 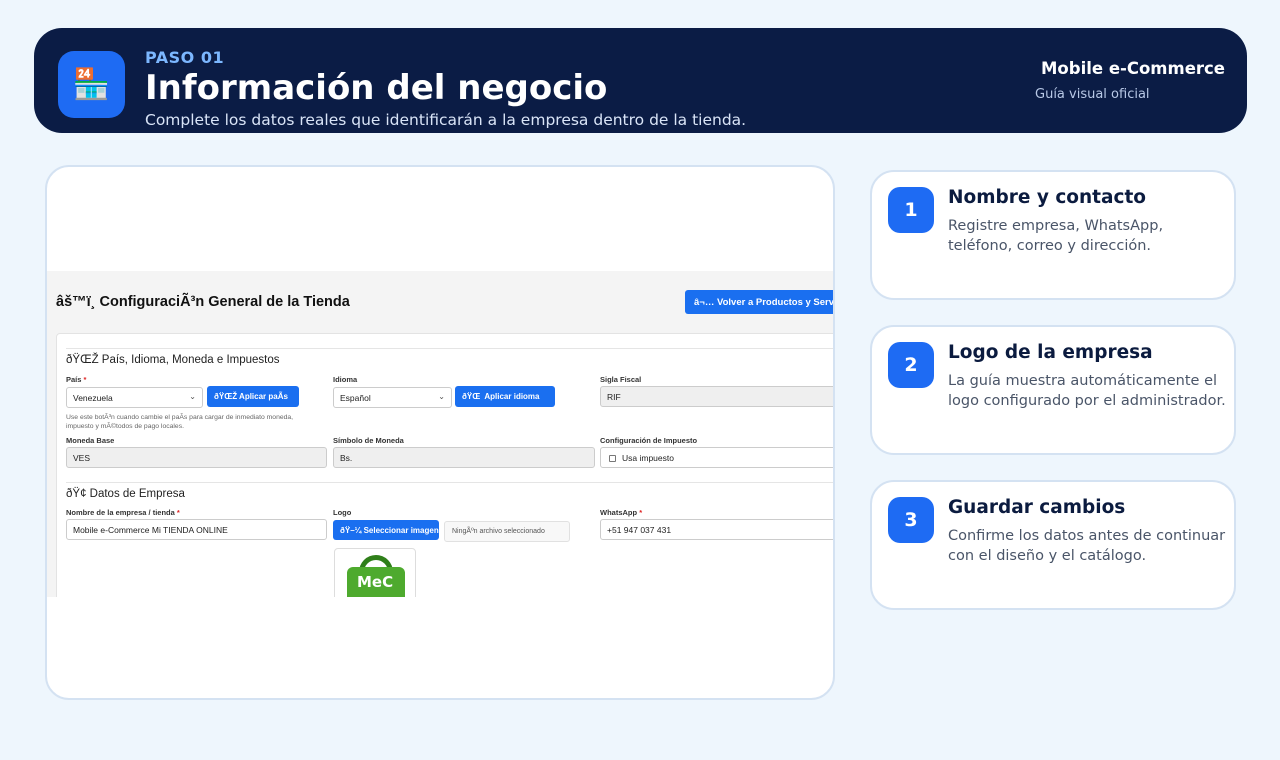 I want to click on simbolo-label: Símbolo de Moneda, so click(x=368, y=440).